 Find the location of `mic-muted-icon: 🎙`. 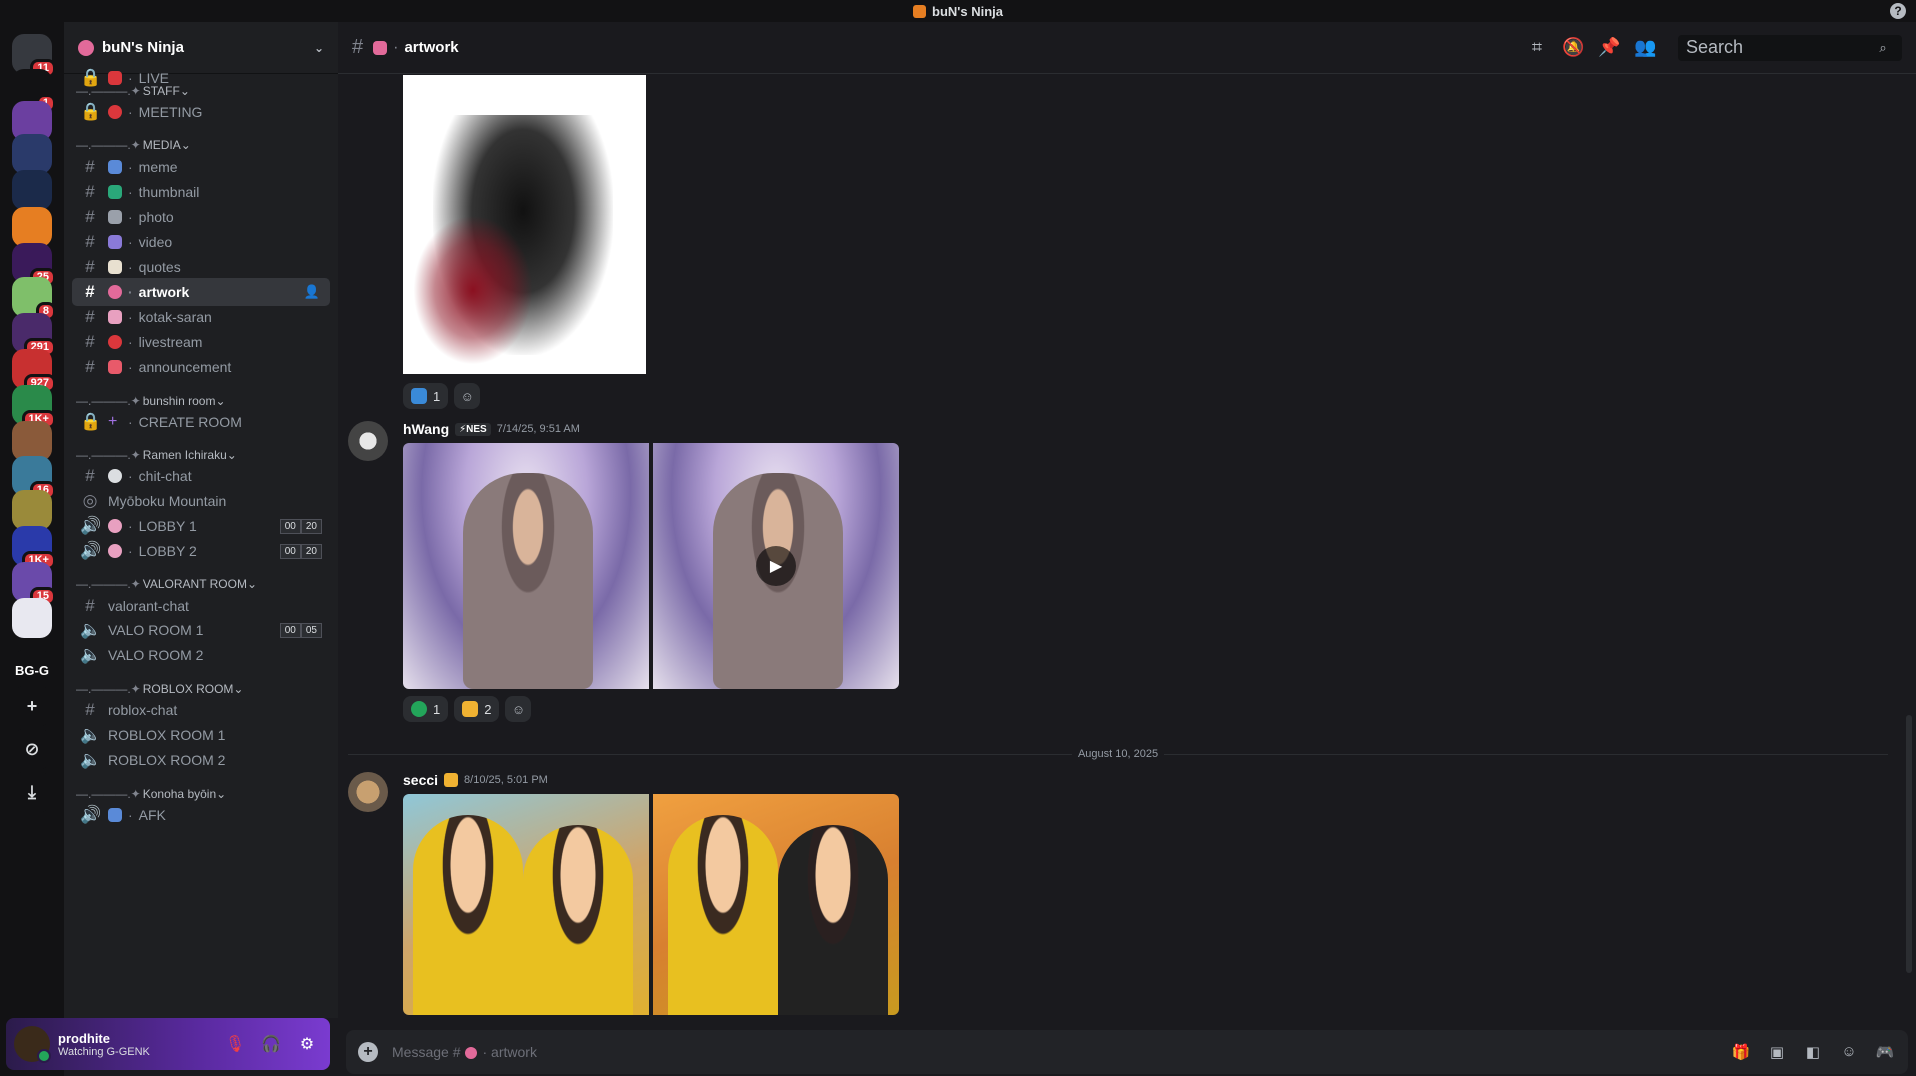

mic-muted-icon: 🎙 is located at coordinates (235, 1044).